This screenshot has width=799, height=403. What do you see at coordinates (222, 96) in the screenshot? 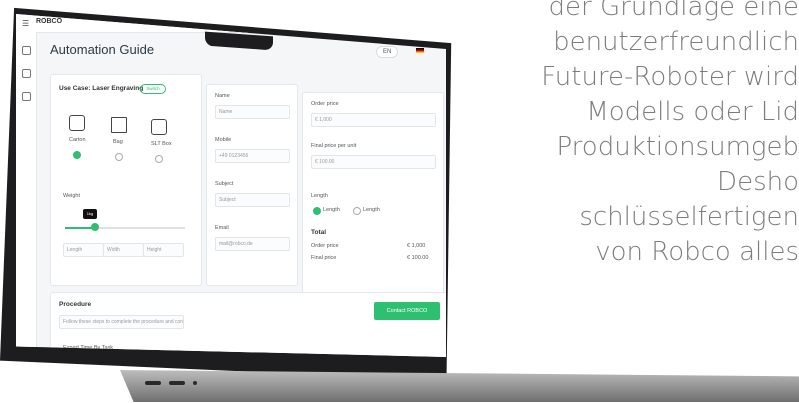
I see `field-label: Name` at bounding box center [222, 96].